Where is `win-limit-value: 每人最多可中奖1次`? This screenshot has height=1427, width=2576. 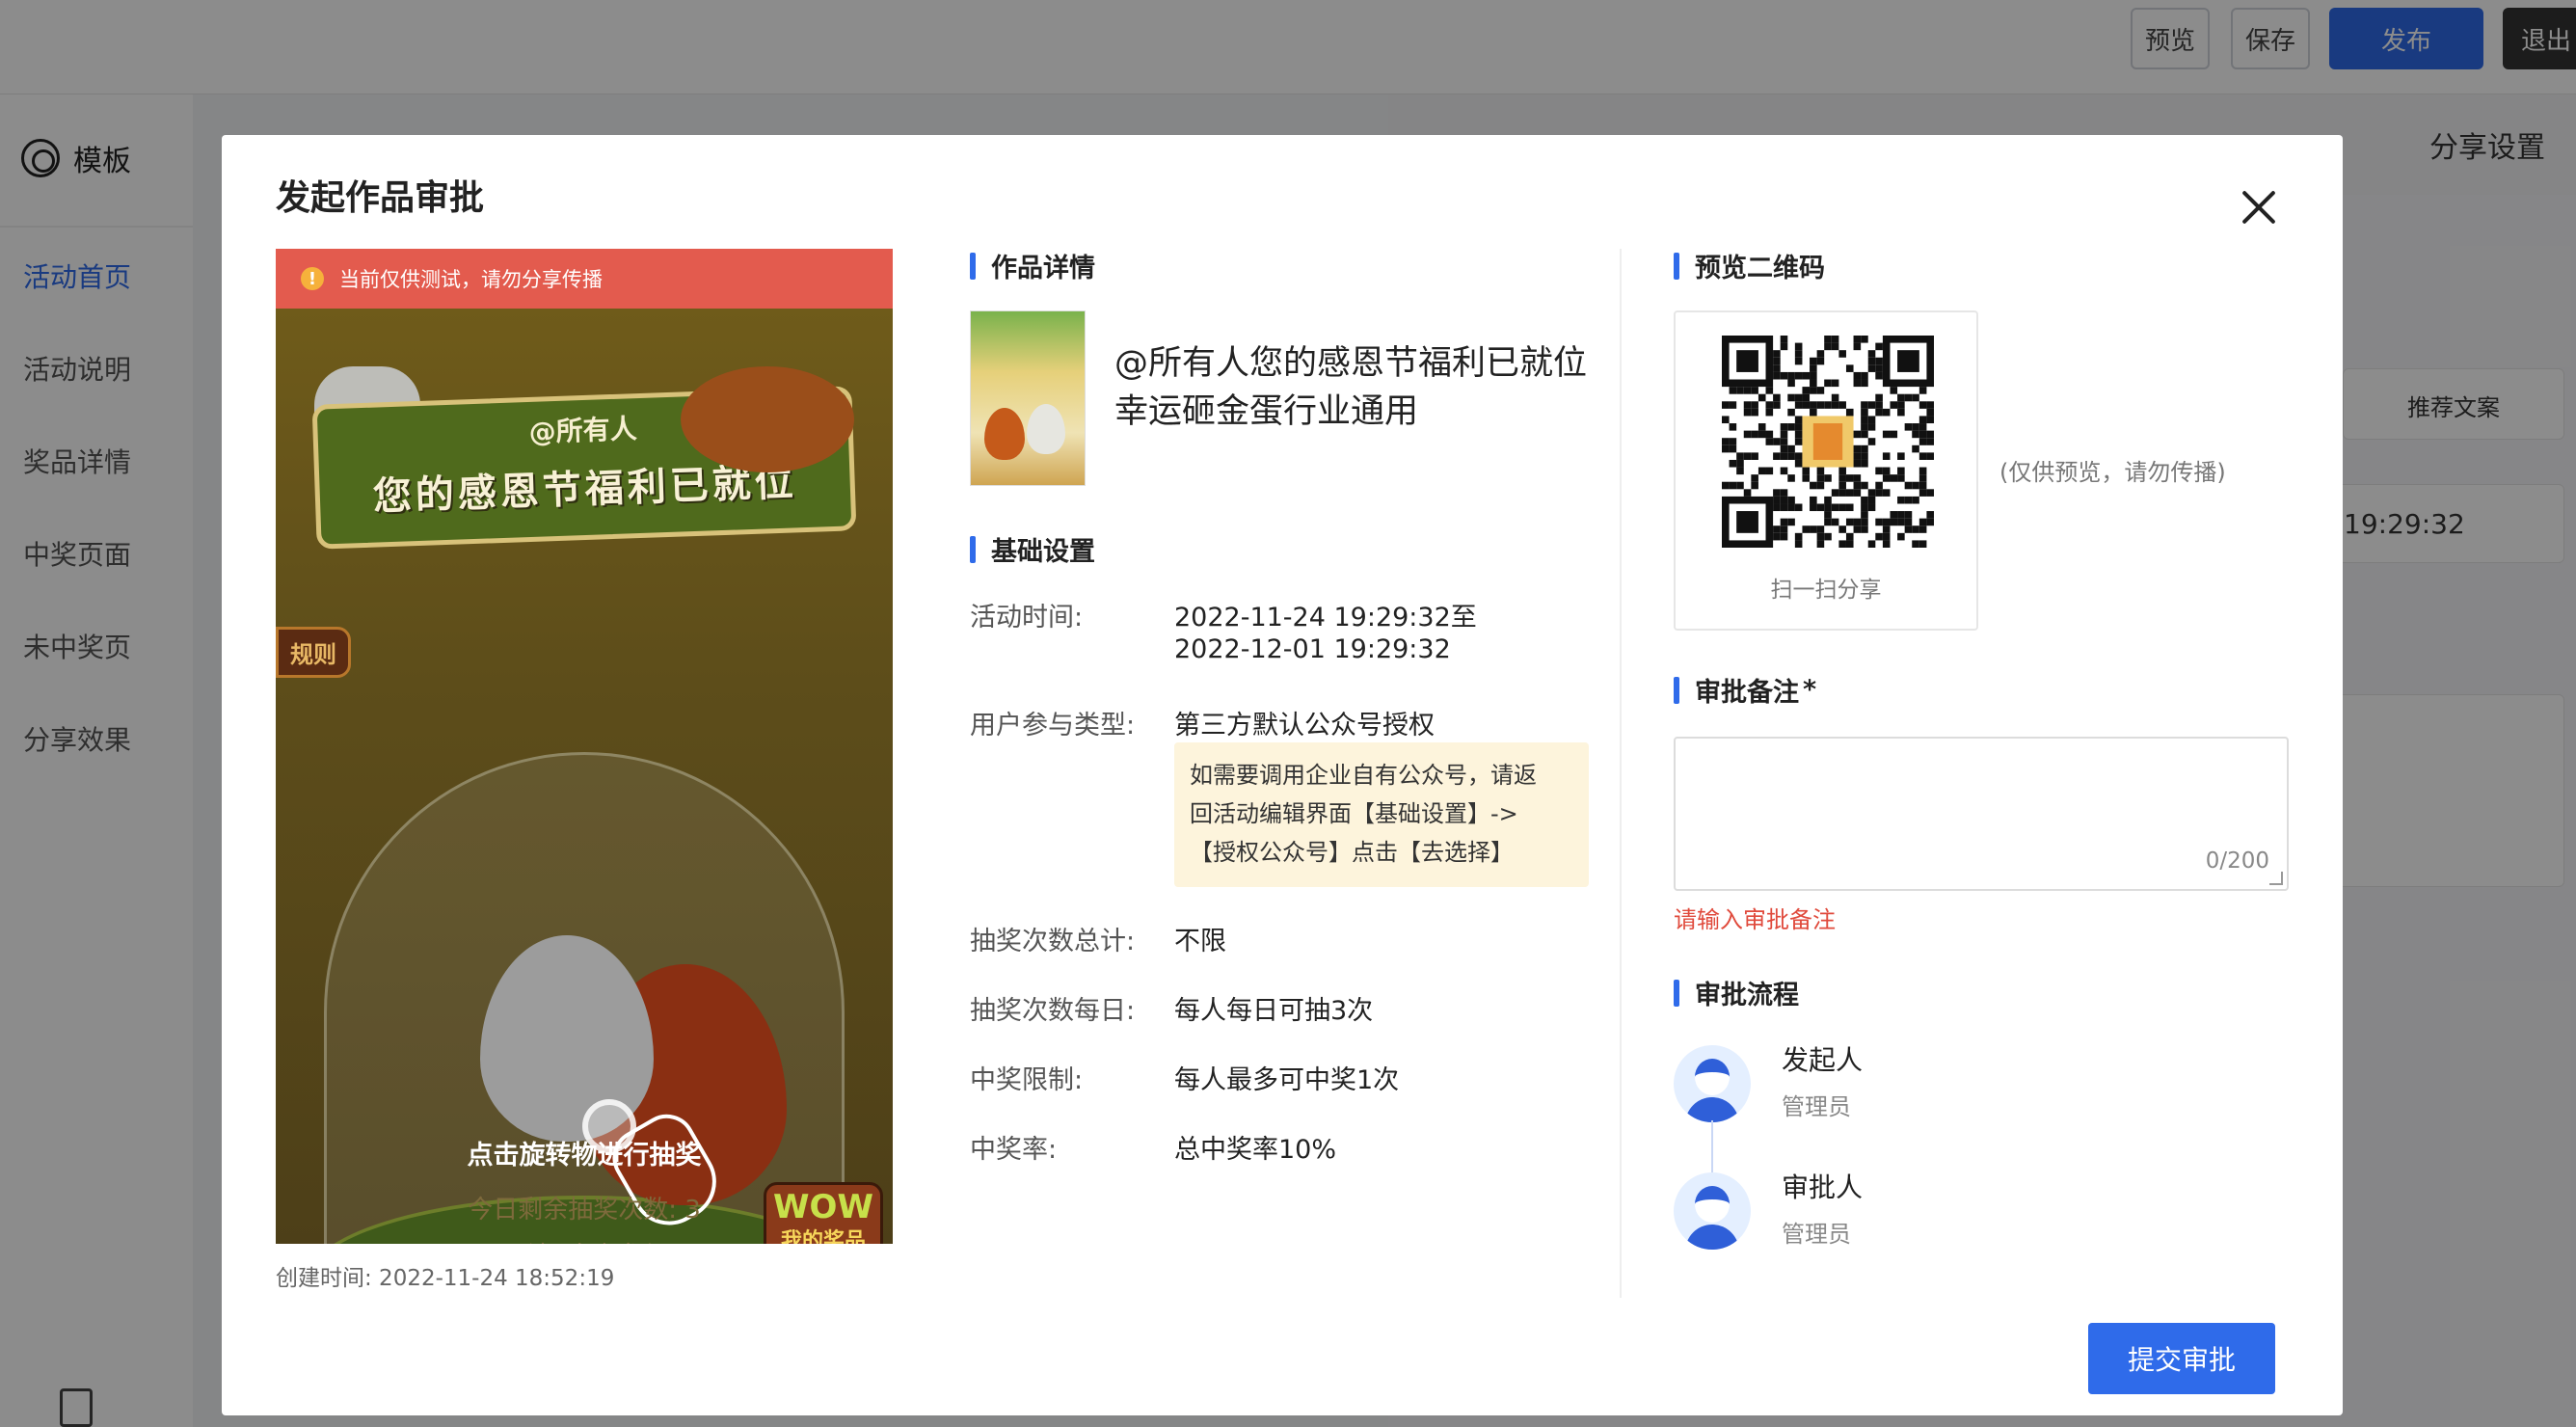
win-limit-value: 每人最多可中奖1次 is located at coordinates (1287, 1080).